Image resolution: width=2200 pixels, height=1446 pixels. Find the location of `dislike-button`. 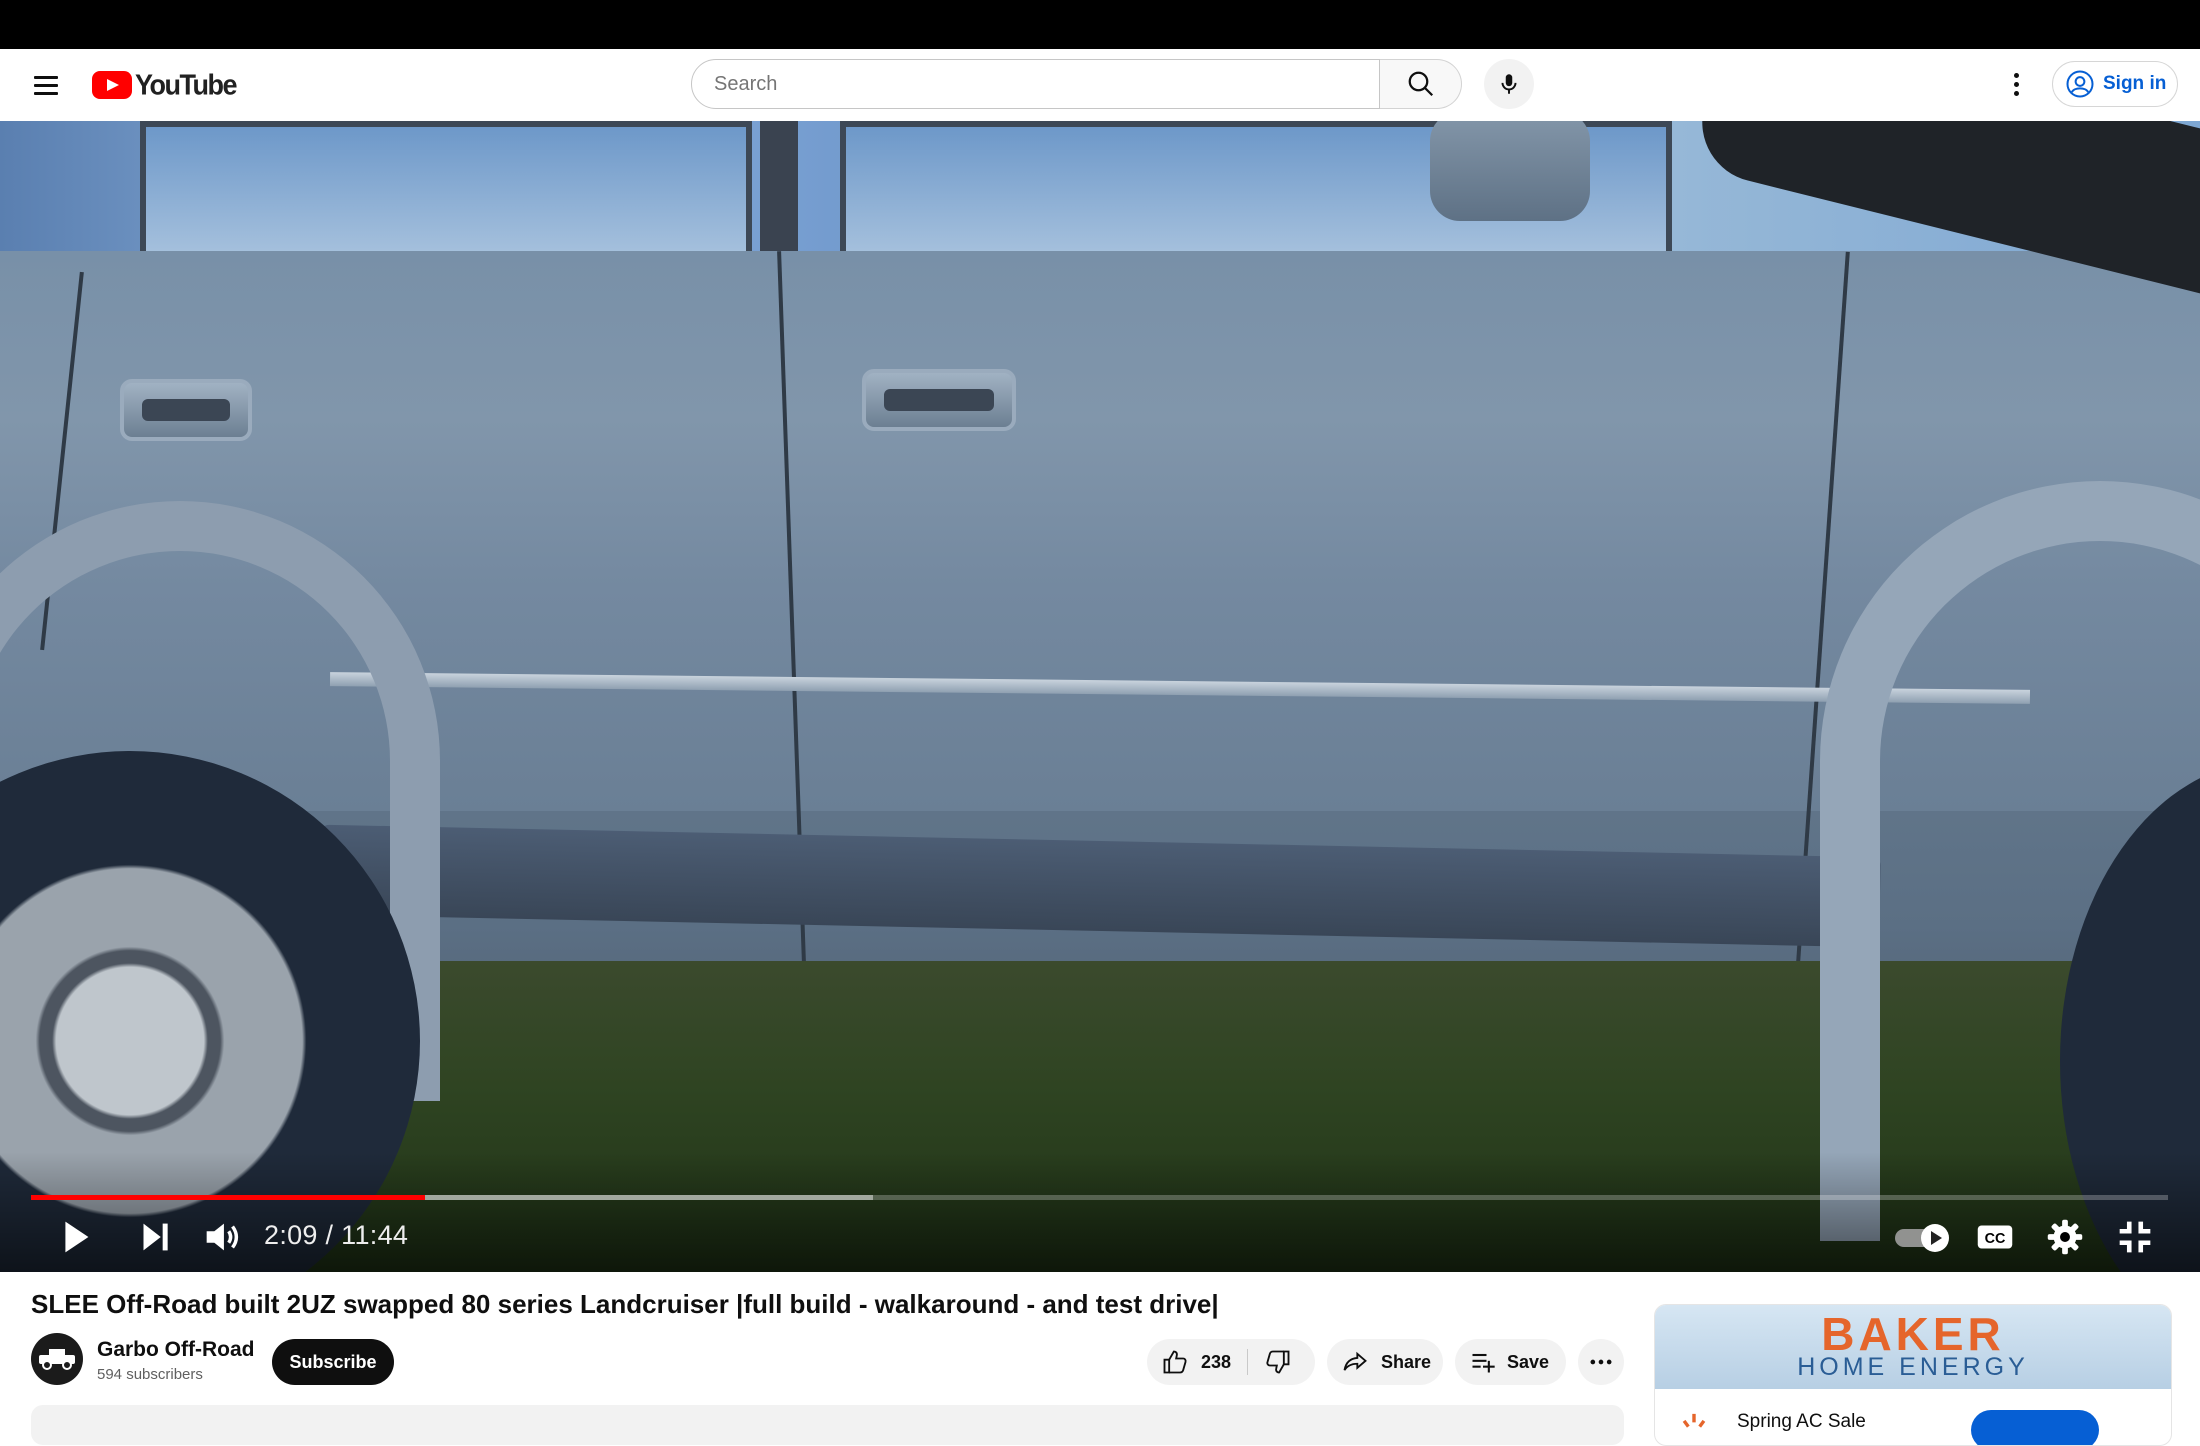

dislike-button is located at coordinates (1281, 1362).